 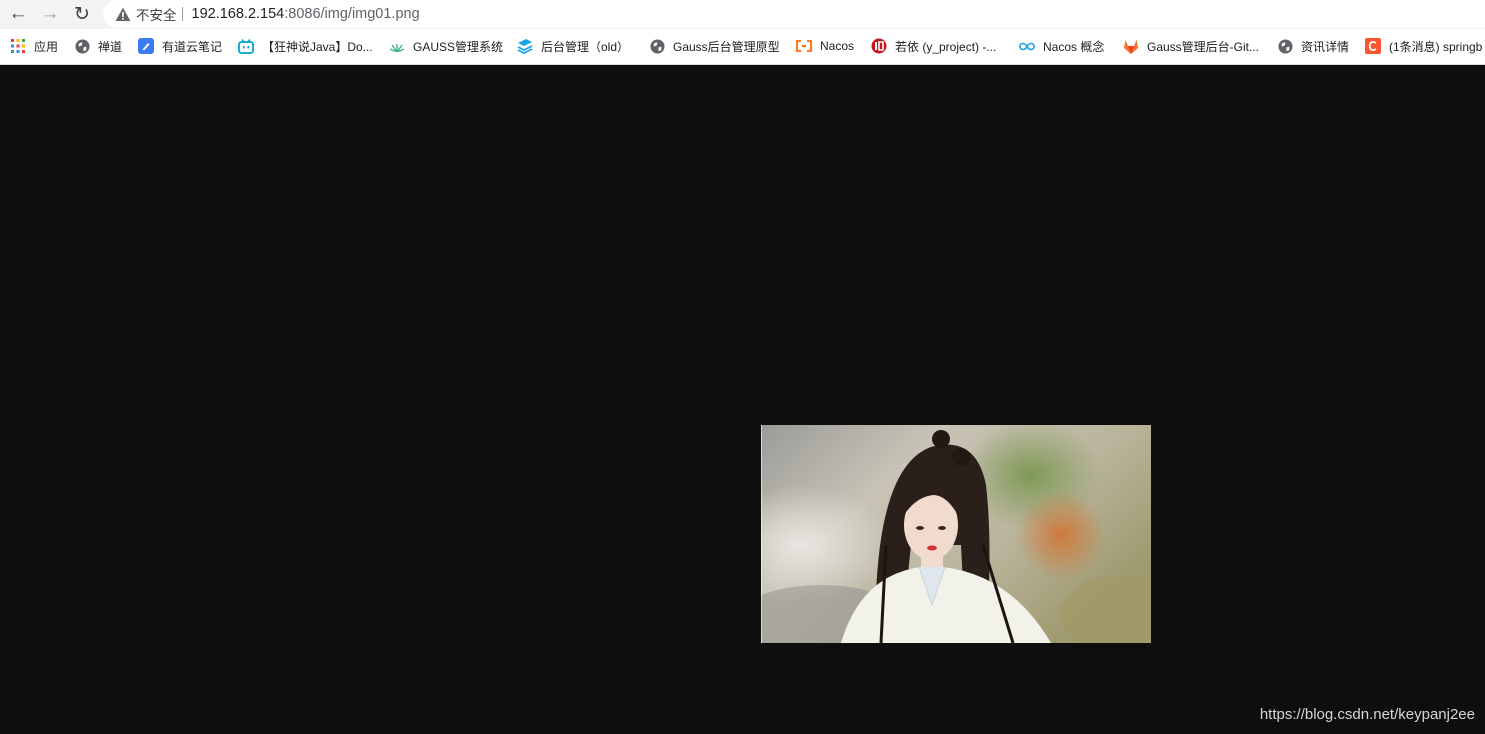 What do you see at coordinates (397, 46) in the screenshot?
I see `gauss-leaf-icon` at bounding box center [397, 46].